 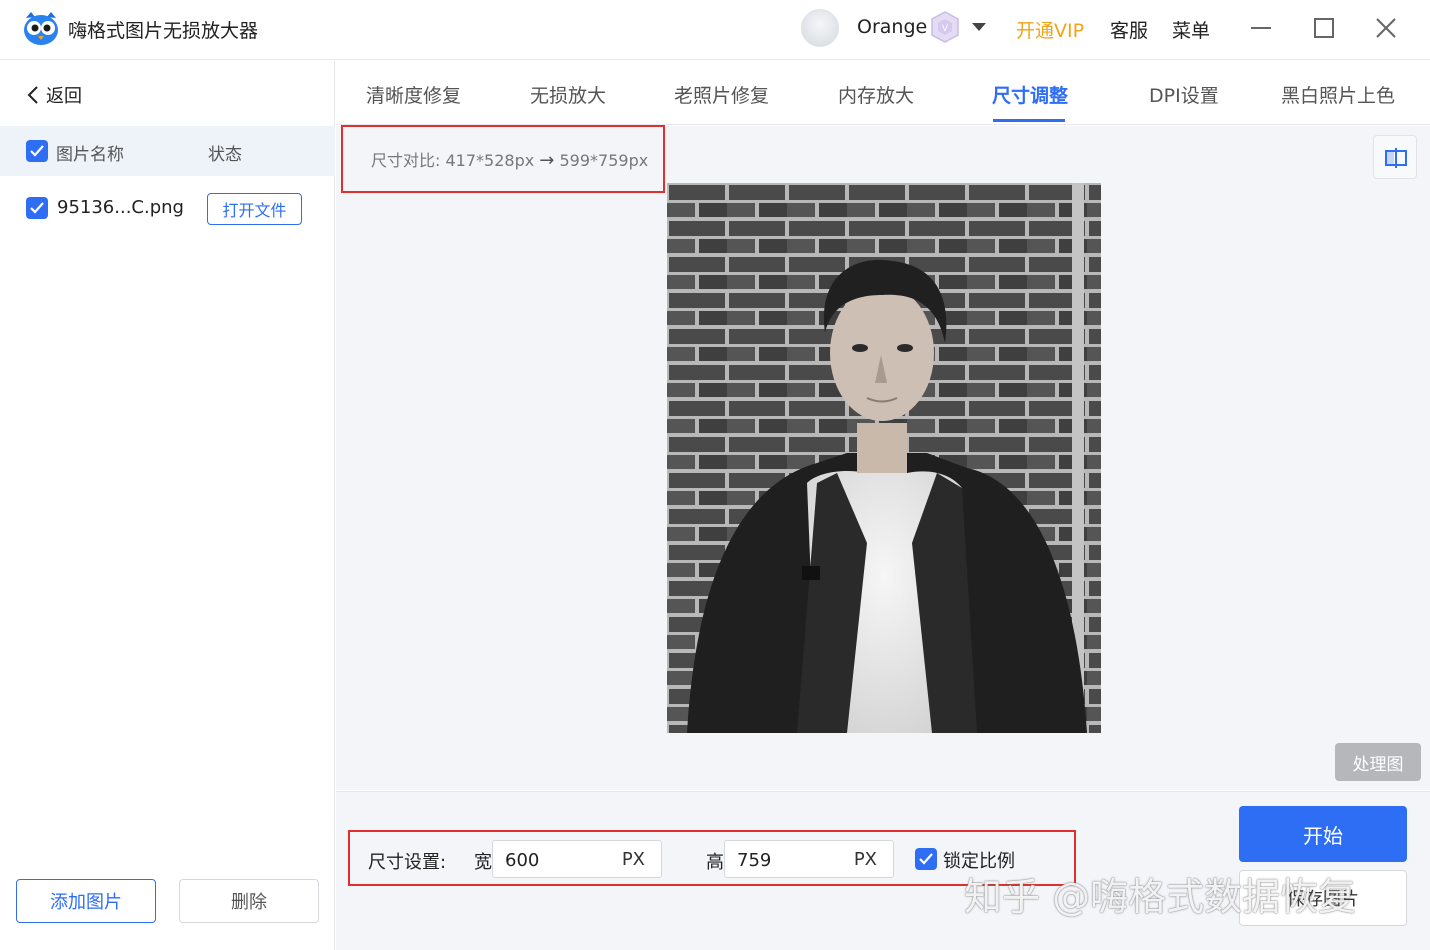 I want to click on select-all-checkbox, so click(x=37, y=151).